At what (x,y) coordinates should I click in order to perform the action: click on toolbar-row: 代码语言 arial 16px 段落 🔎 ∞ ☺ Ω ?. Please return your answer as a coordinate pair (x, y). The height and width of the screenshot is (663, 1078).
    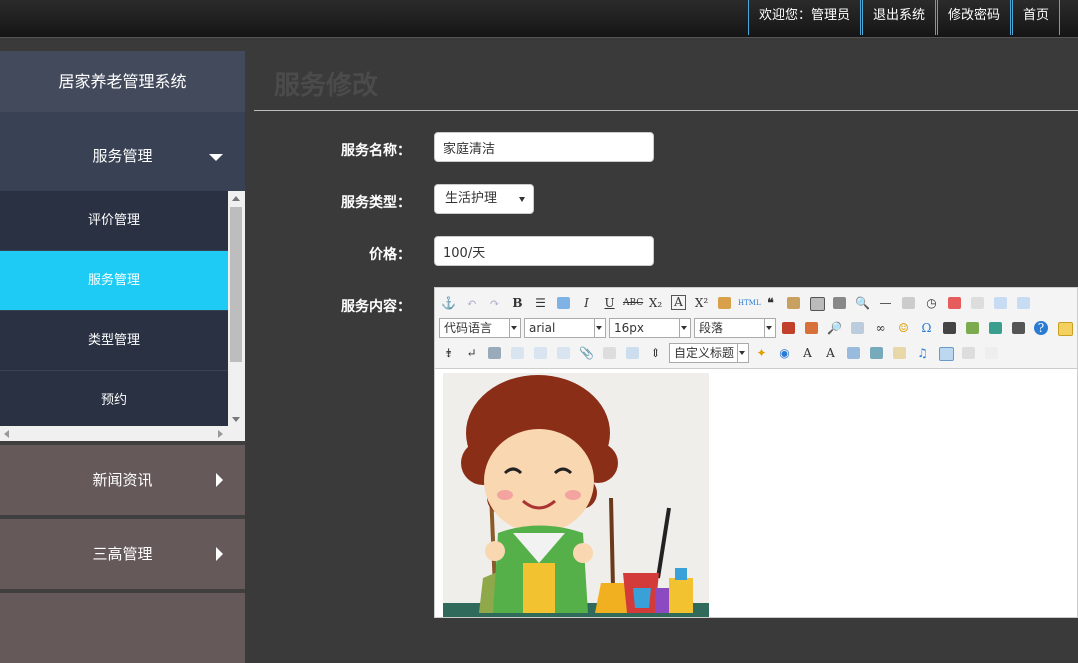
    Looking at the image, I should click on (758, 328).